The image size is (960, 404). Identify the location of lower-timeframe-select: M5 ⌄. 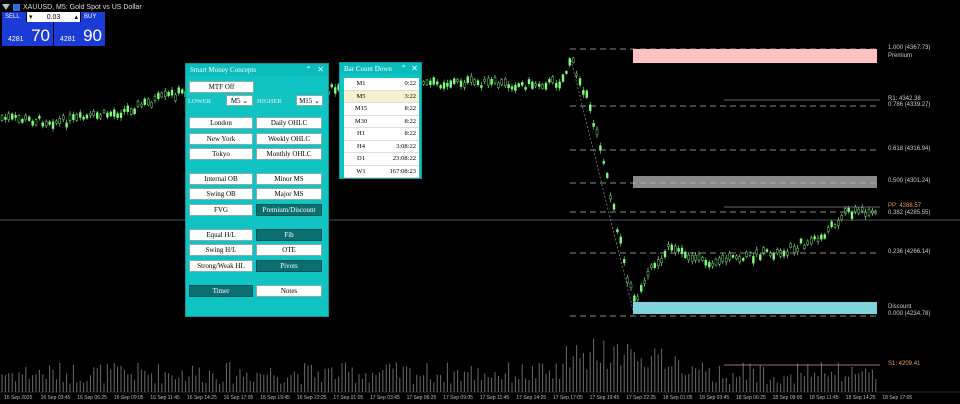
(239, 100).